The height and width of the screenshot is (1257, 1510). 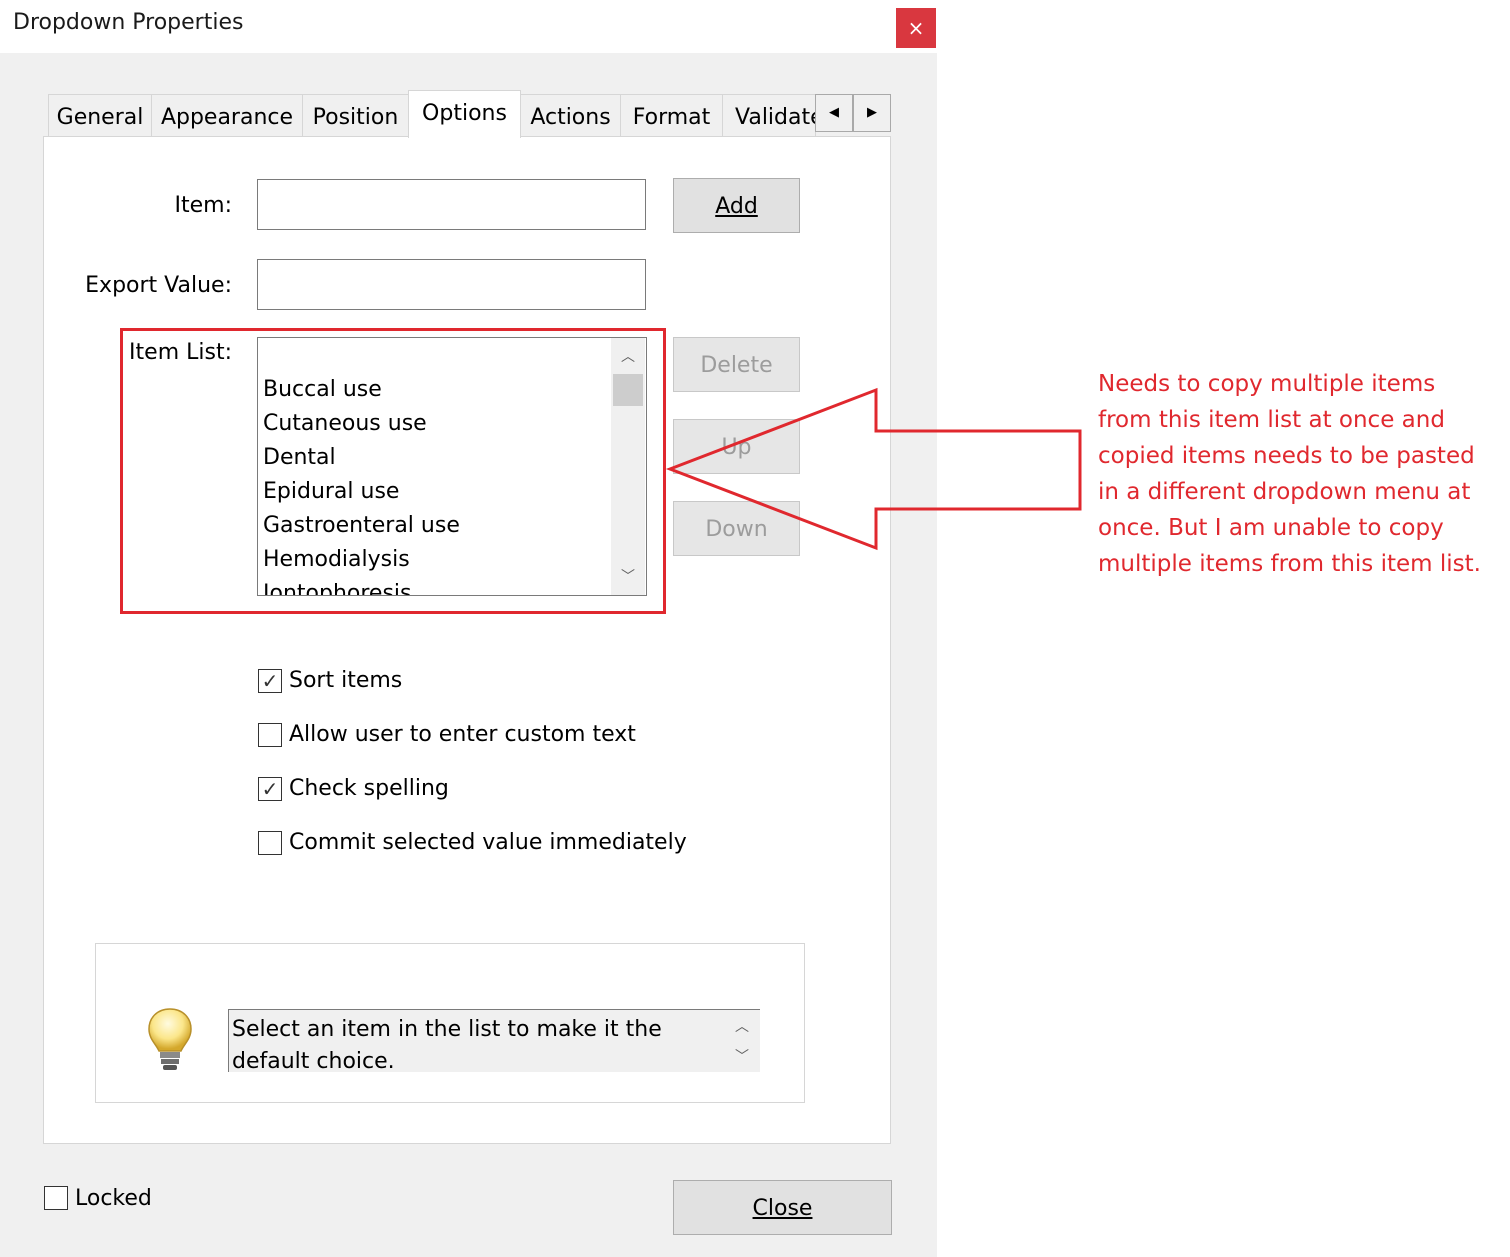 What do you see at coordinates (170, 1039) in the screenshot?
I see `lightbulb-icon` at bounding box center [170, 1039].